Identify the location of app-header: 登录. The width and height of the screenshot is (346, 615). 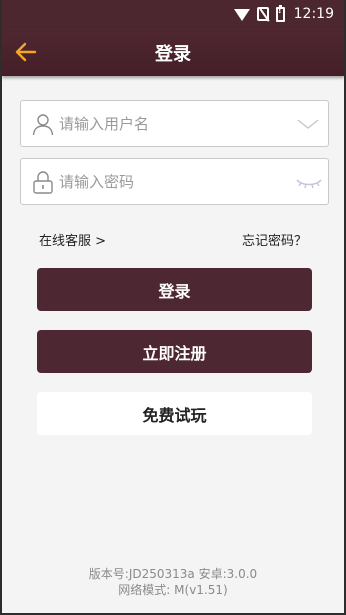
(173, 52).